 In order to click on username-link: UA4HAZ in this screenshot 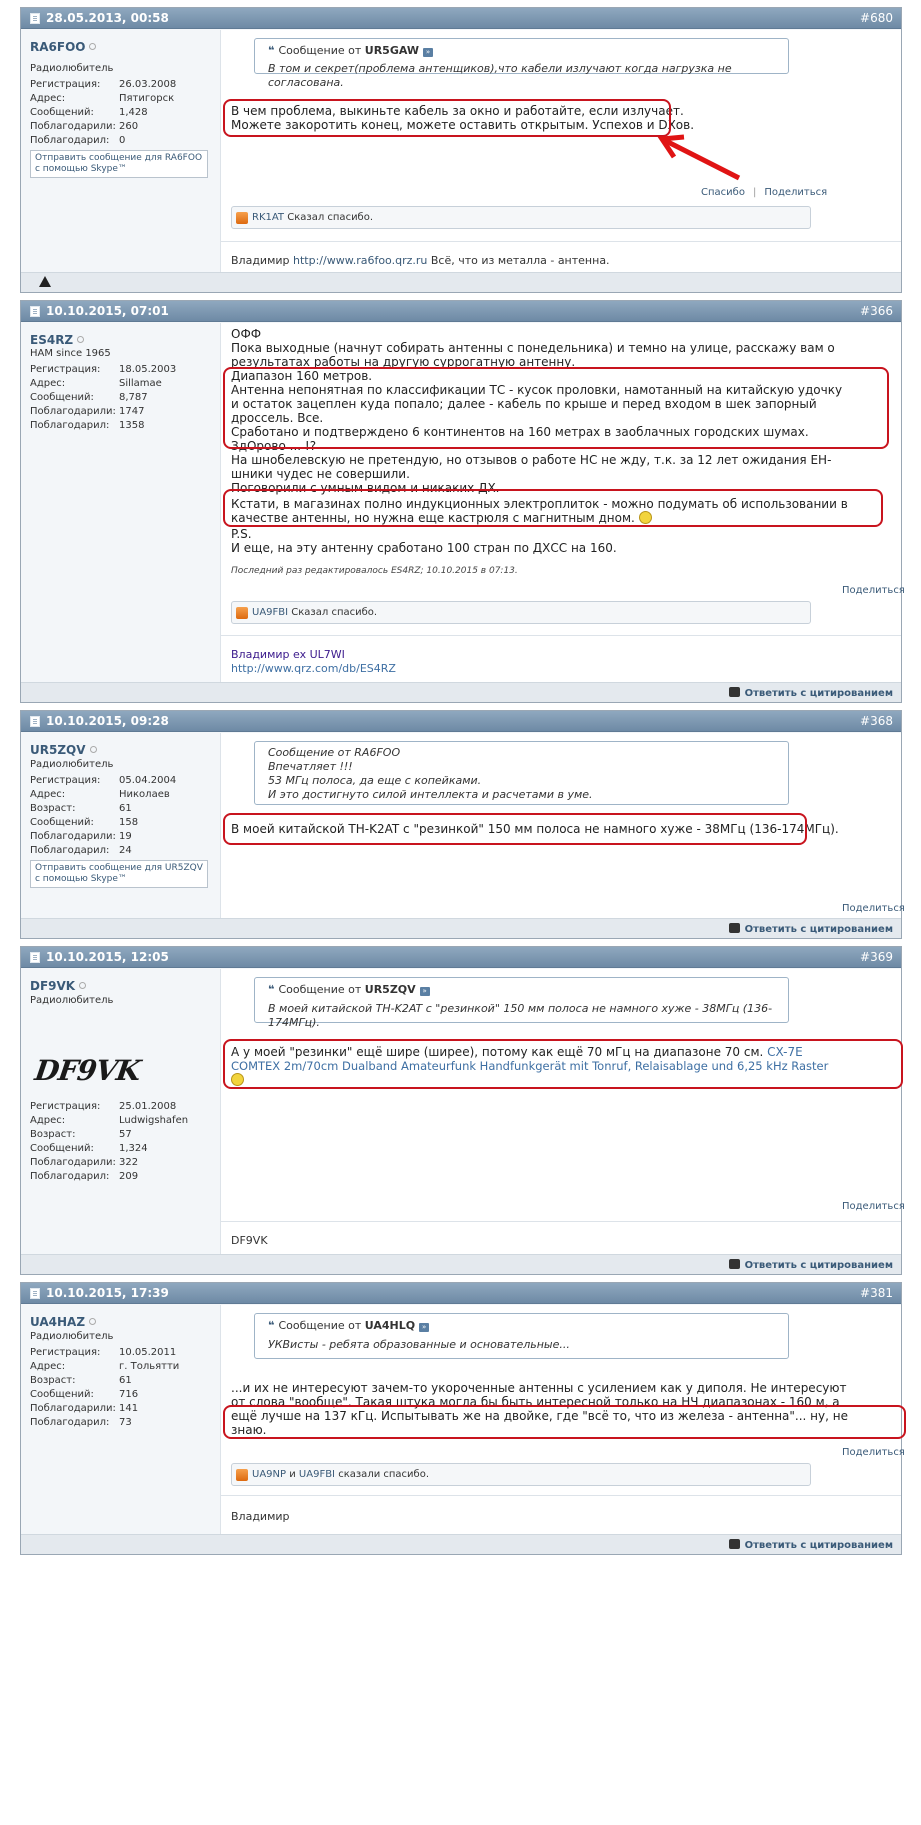, I will do `click(63, 1322)`.